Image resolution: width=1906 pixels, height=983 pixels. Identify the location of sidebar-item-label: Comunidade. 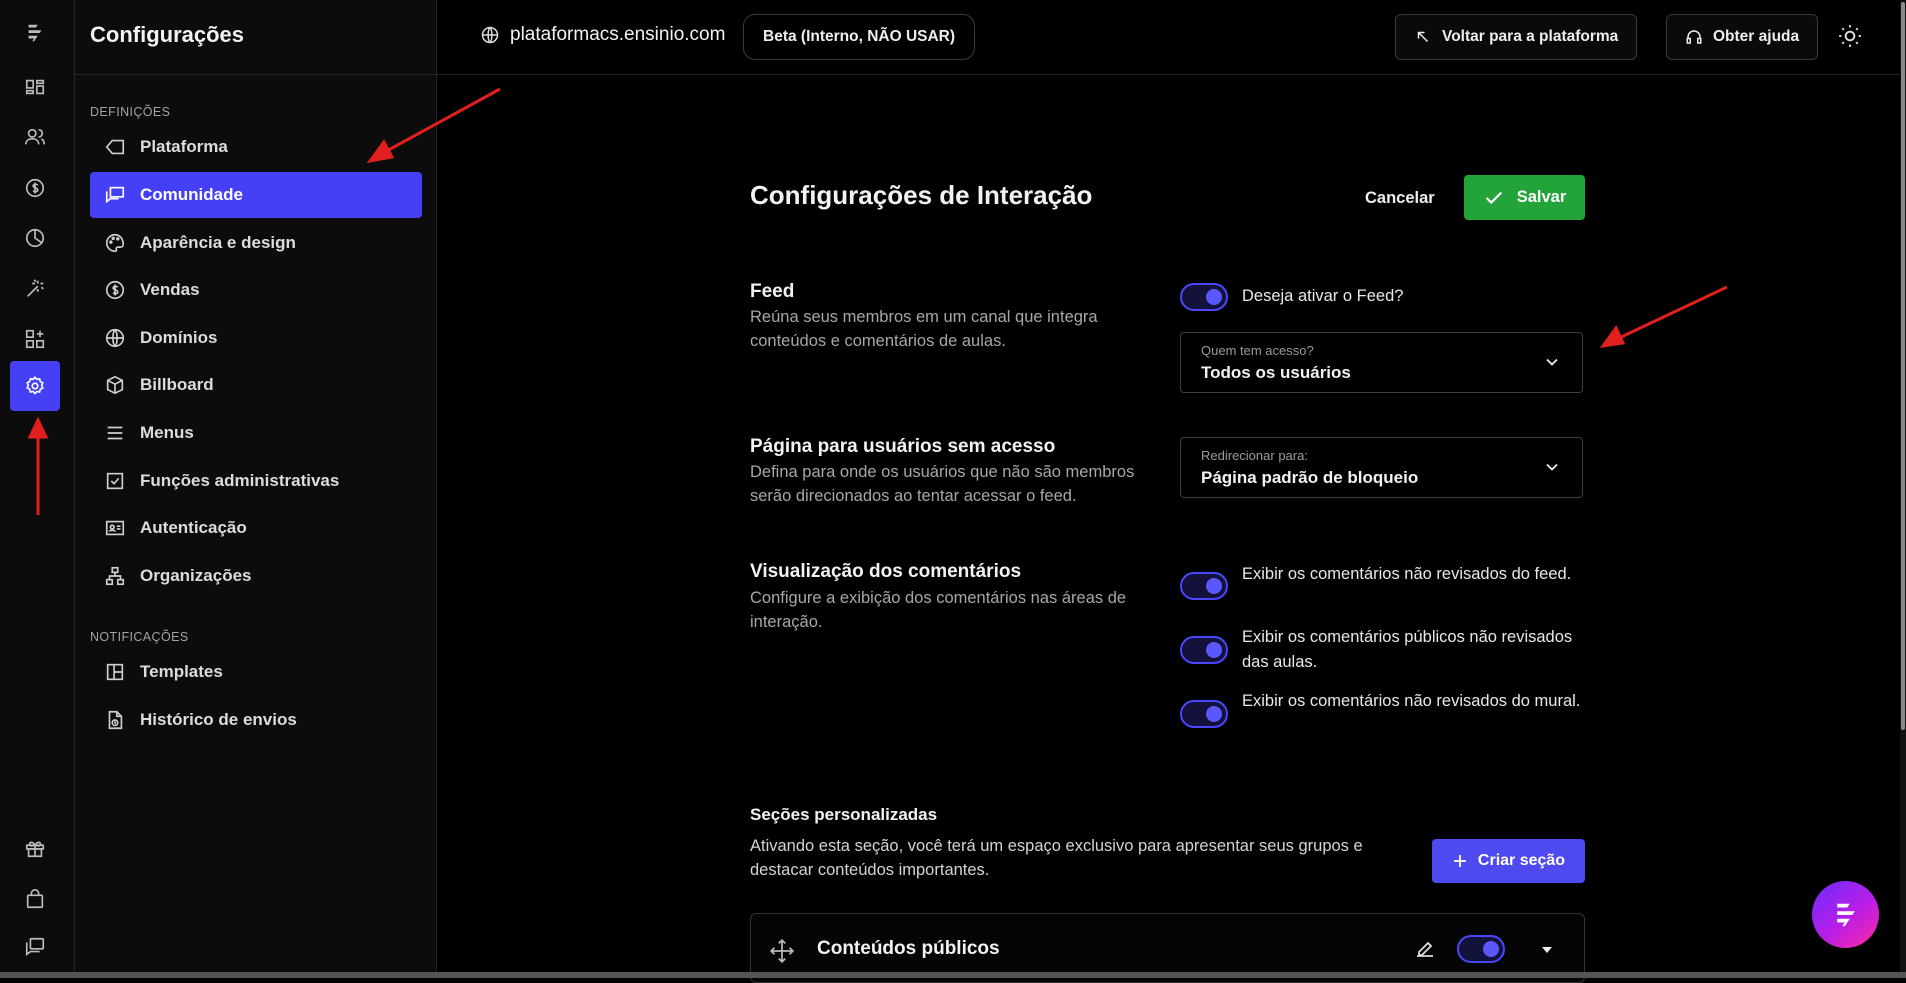
(191, 194).